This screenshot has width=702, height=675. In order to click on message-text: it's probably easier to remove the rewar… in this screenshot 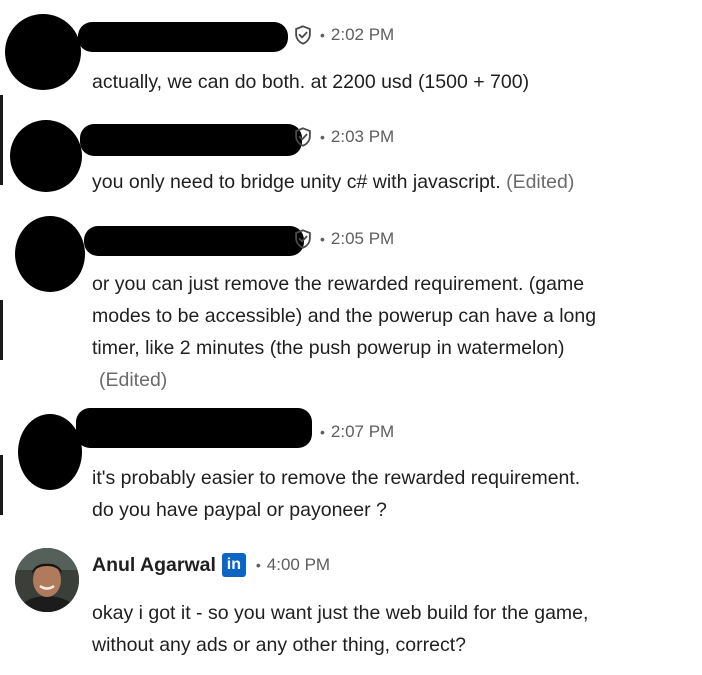, I will do `click(392, 494)`.